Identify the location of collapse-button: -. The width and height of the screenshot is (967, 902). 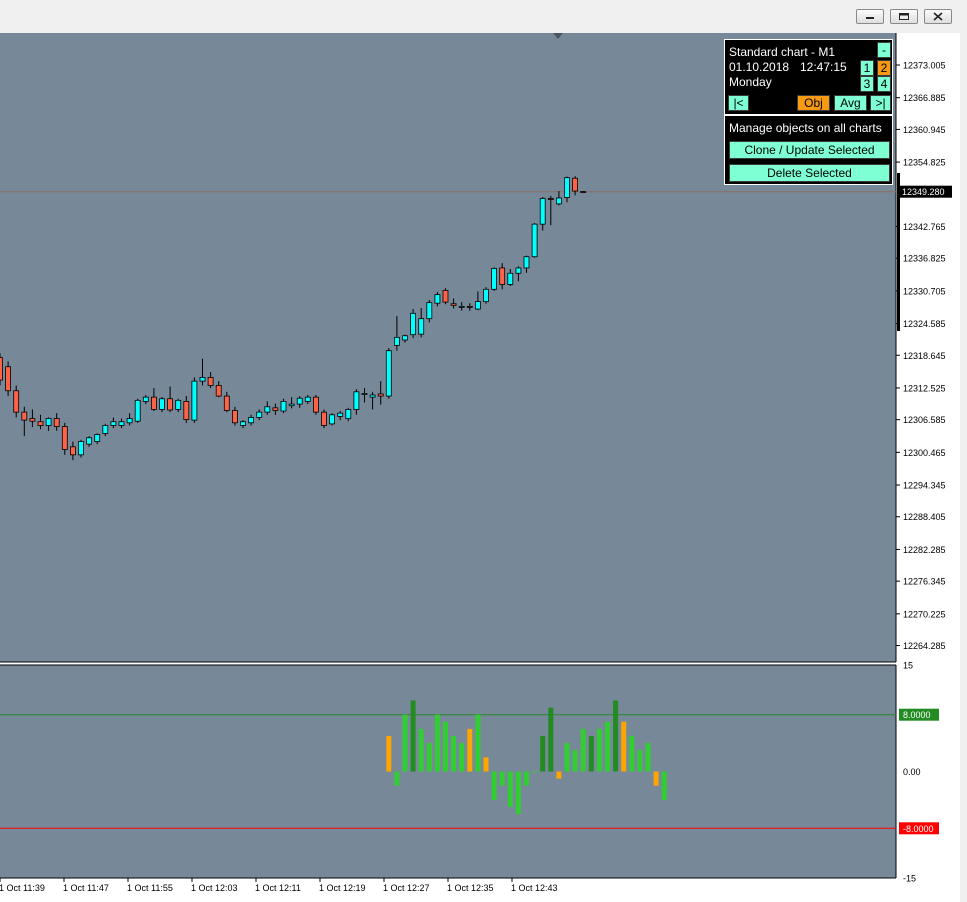
(884, 50).